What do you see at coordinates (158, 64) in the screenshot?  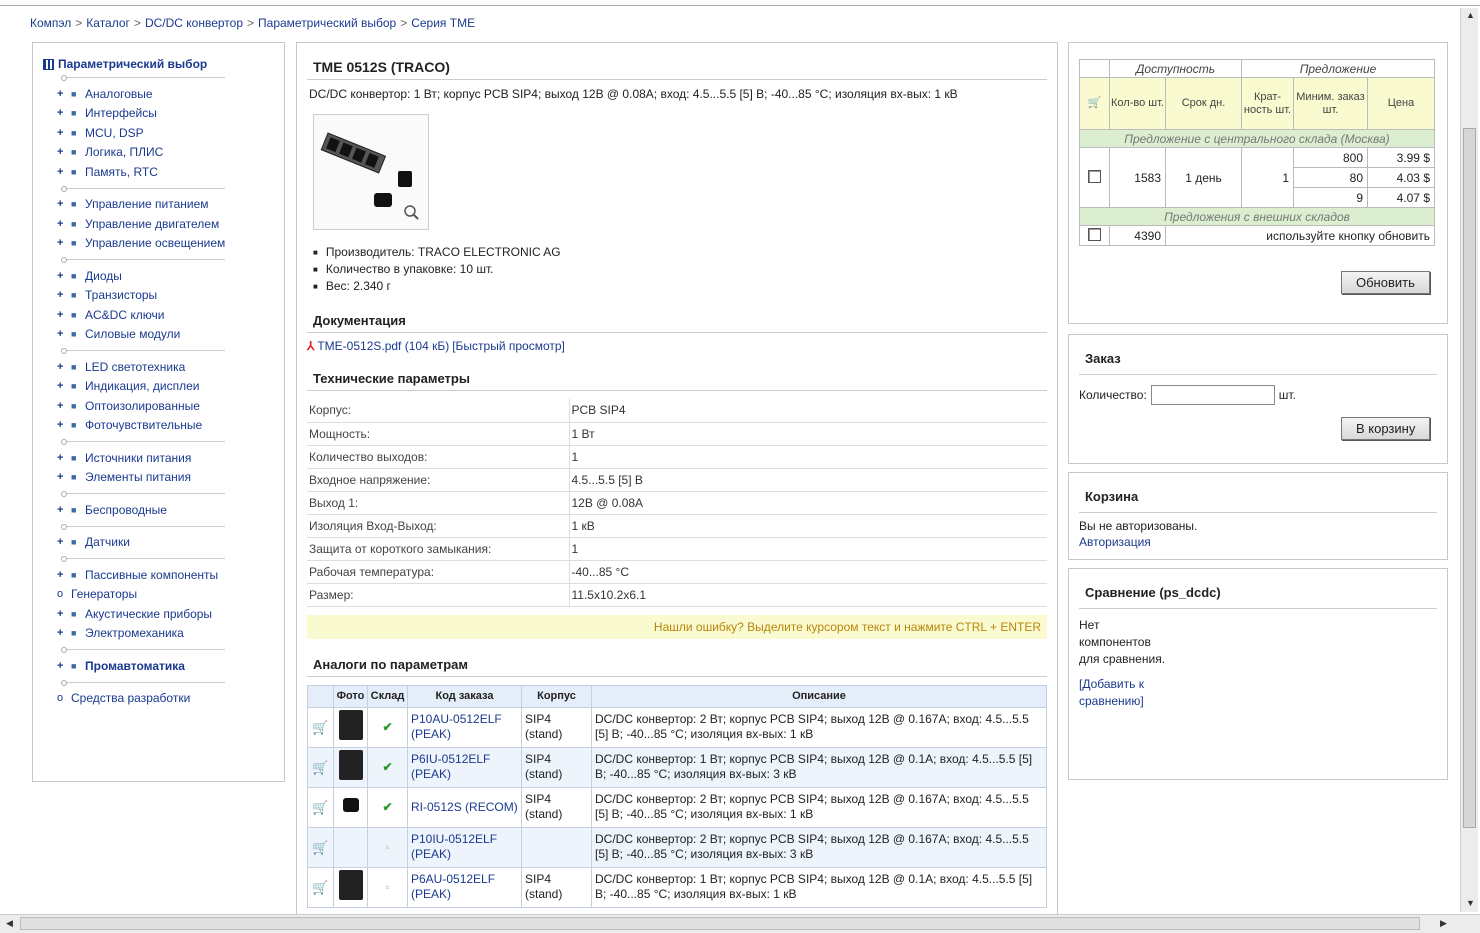 I see `sidebar-title: Параметрический выбор` at bounding box center [158, 64].